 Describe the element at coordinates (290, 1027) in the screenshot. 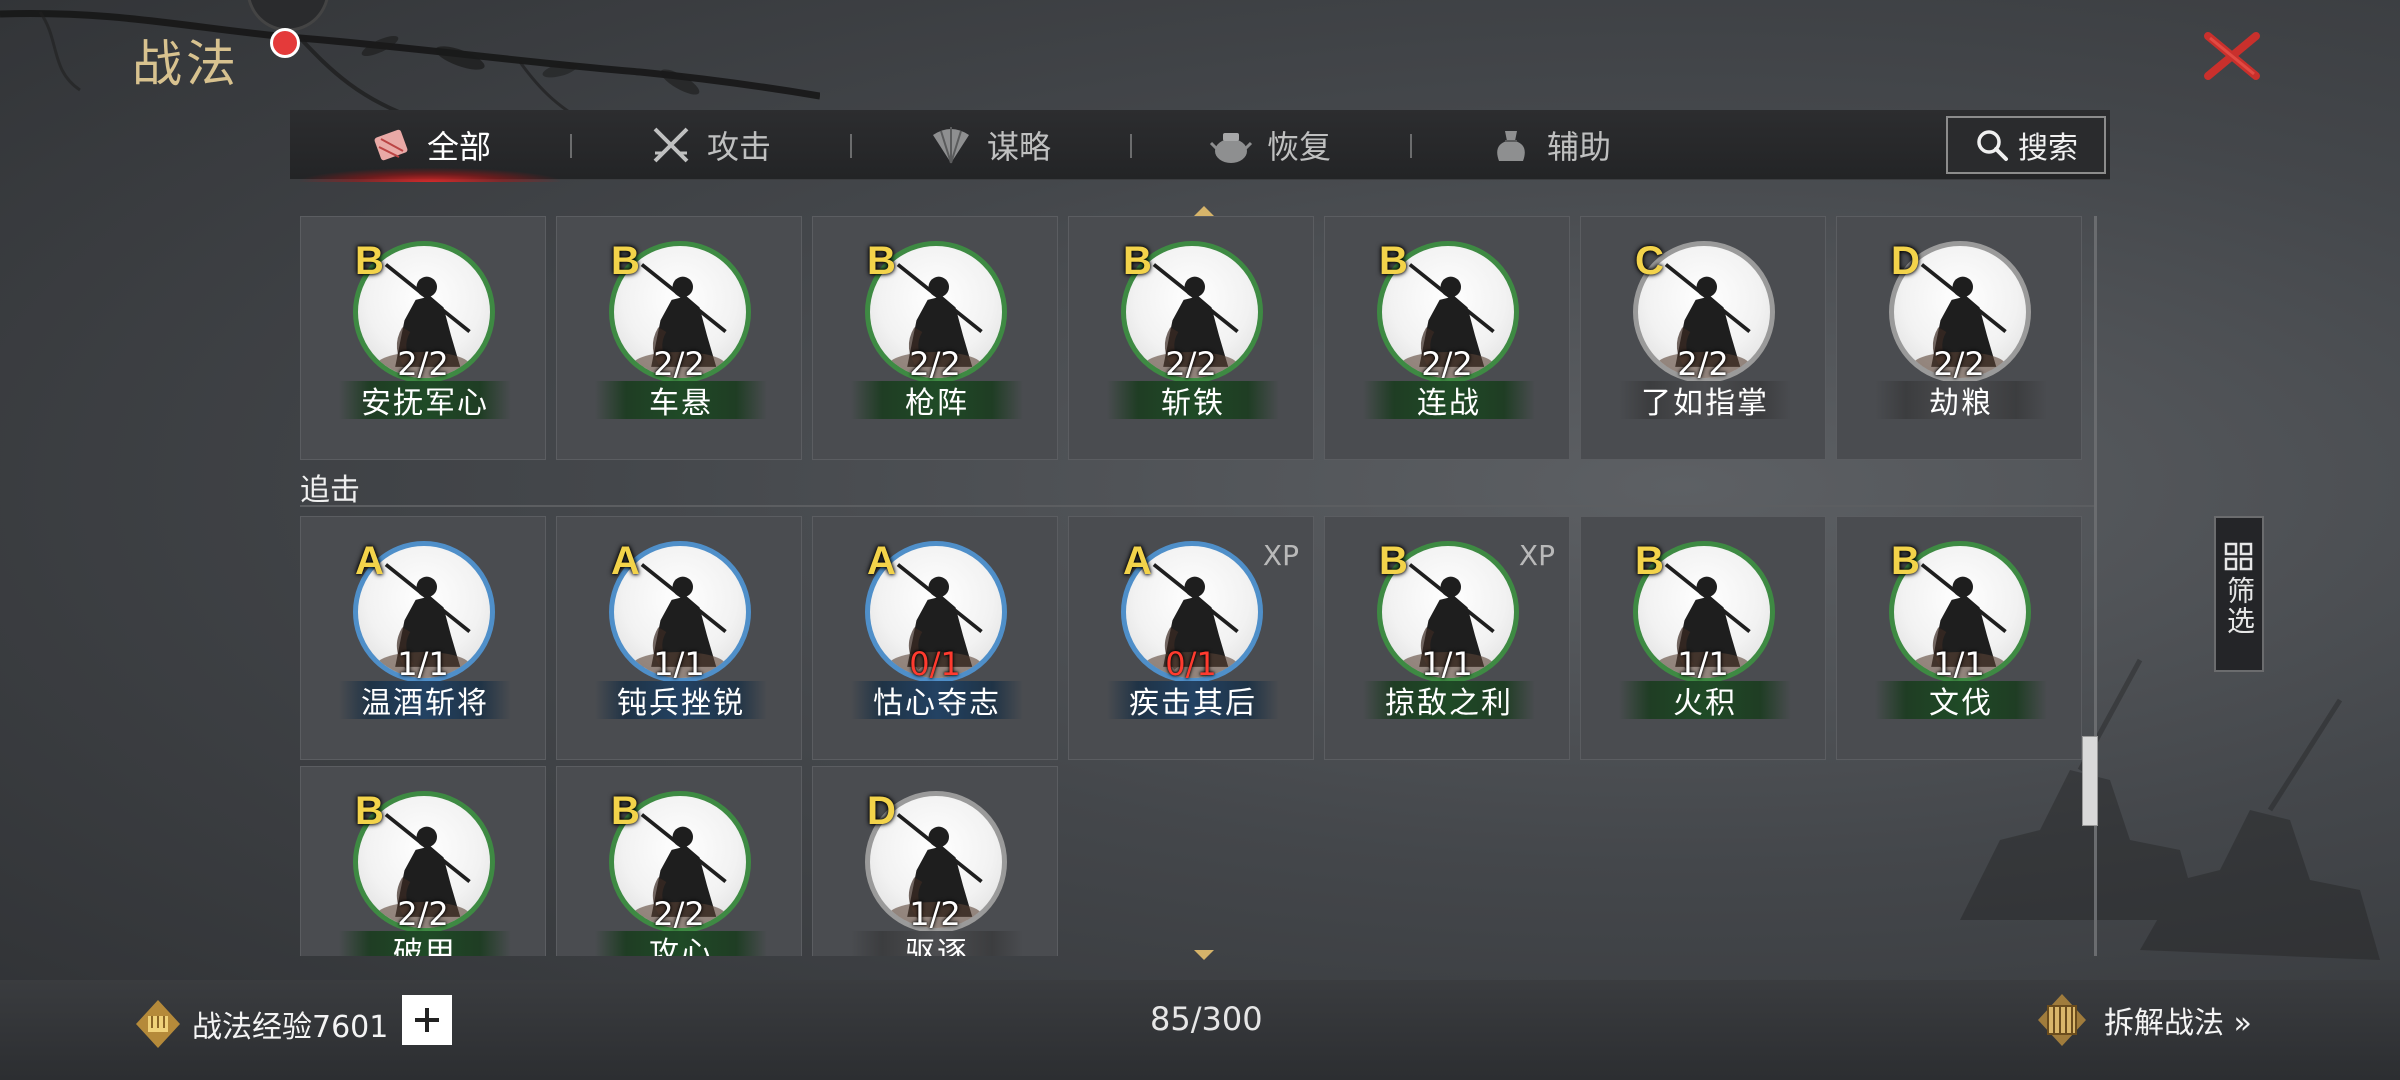

I see `skill-exp-label: 战法经验7601` at that location.